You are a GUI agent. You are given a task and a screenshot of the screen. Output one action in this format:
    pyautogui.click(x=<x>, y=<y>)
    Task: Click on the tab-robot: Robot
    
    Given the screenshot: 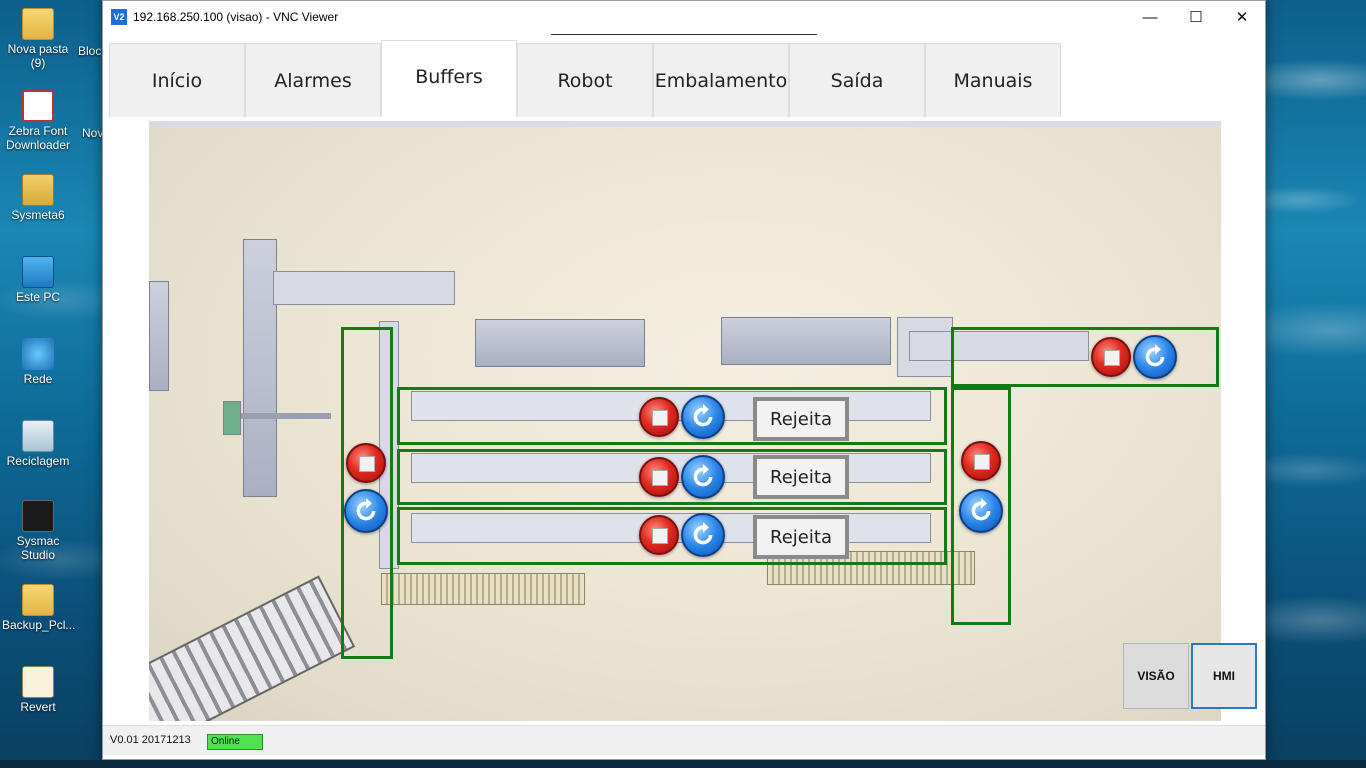 What is the action you would take?
    pyautogui.click(x=585, y=80)
    